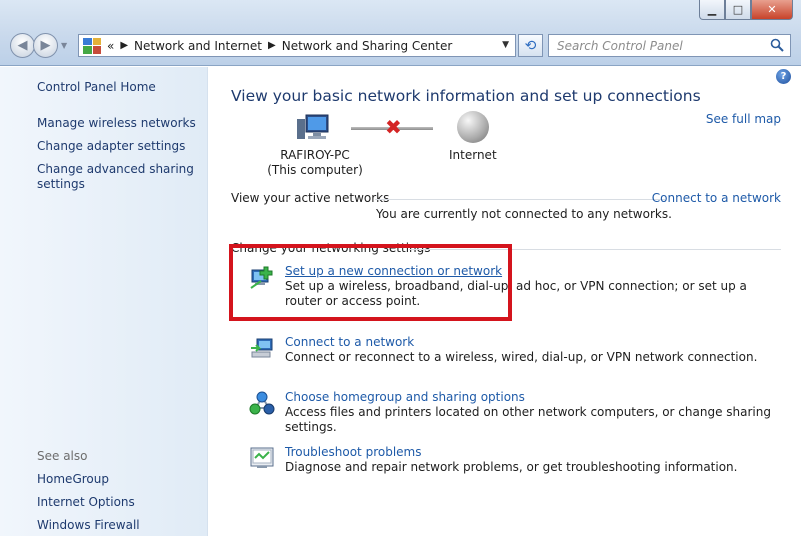  What do you see at coordinates (117, 525) in the screenshot?
I see `sidebar-windows-firewall: Windows Firewall` at bounding box center [117, 525].